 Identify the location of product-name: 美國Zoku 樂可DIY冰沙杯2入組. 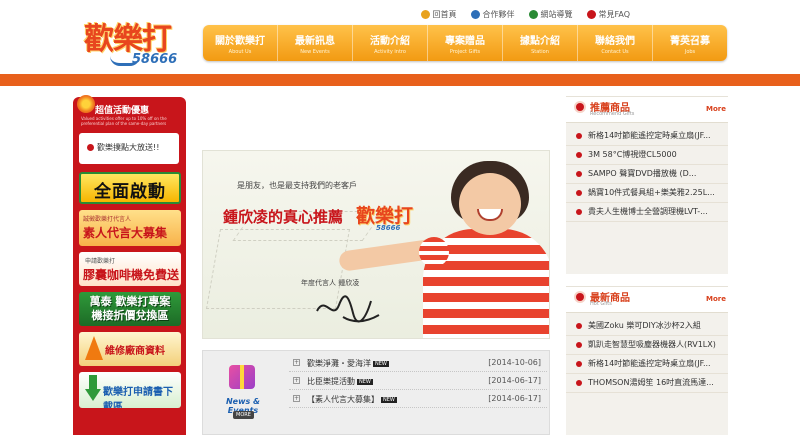
(644, 325).